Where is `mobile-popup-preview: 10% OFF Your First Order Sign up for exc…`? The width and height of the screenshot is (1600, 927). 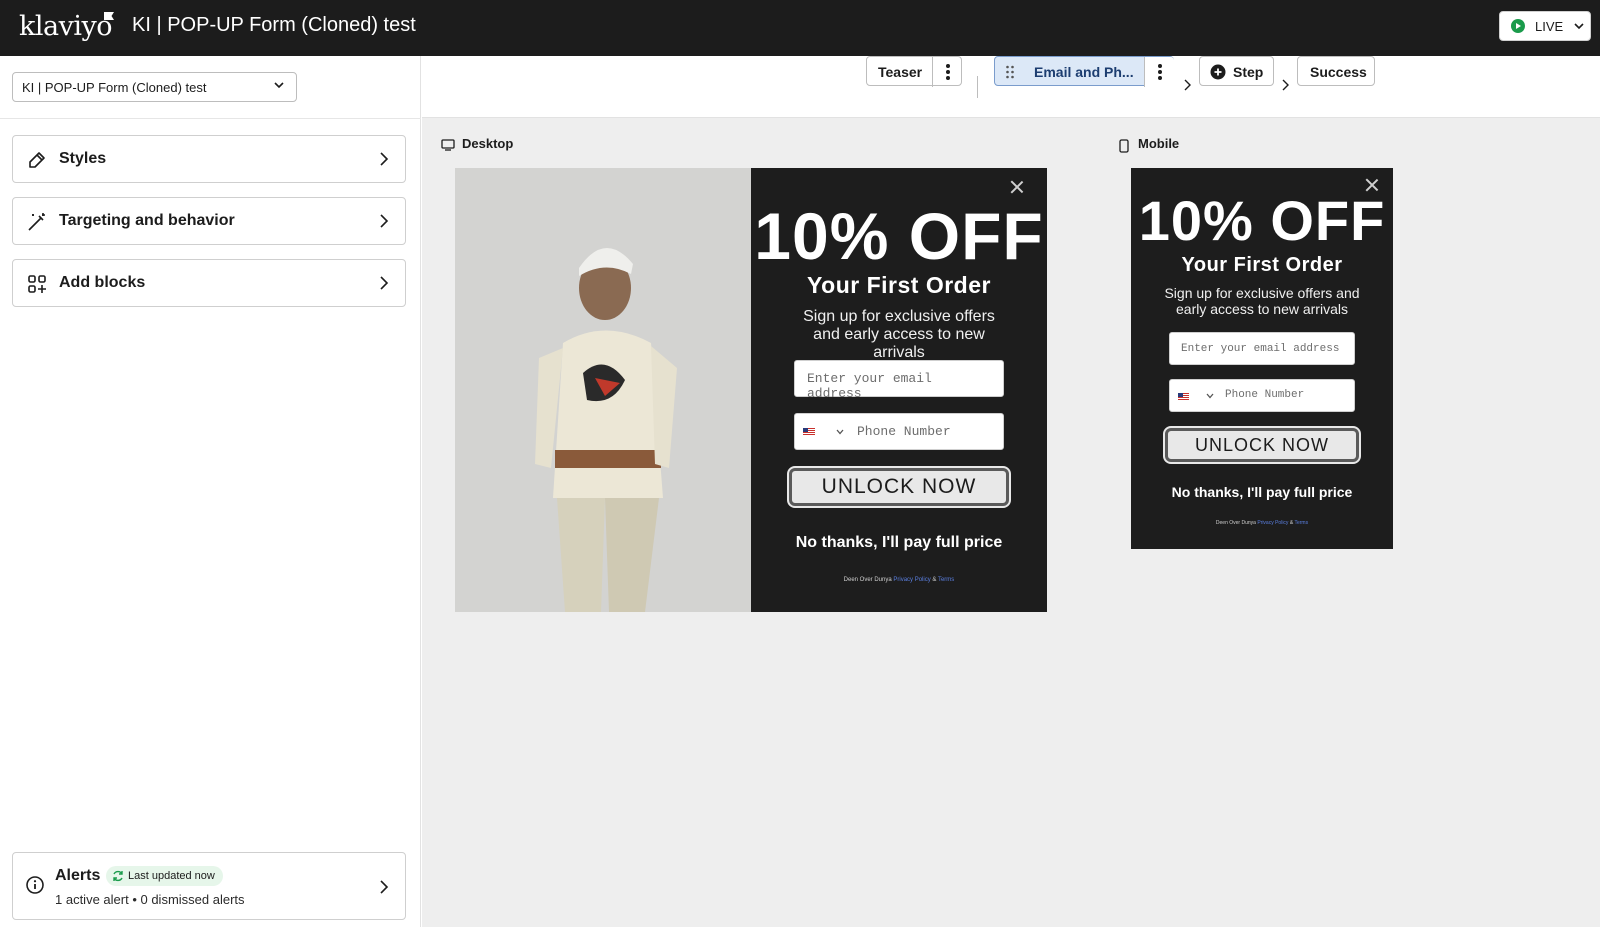 mobile-popup-preview: 10% OFF Your First Order Sign up for exc… is located at coordinates (1262, 358).